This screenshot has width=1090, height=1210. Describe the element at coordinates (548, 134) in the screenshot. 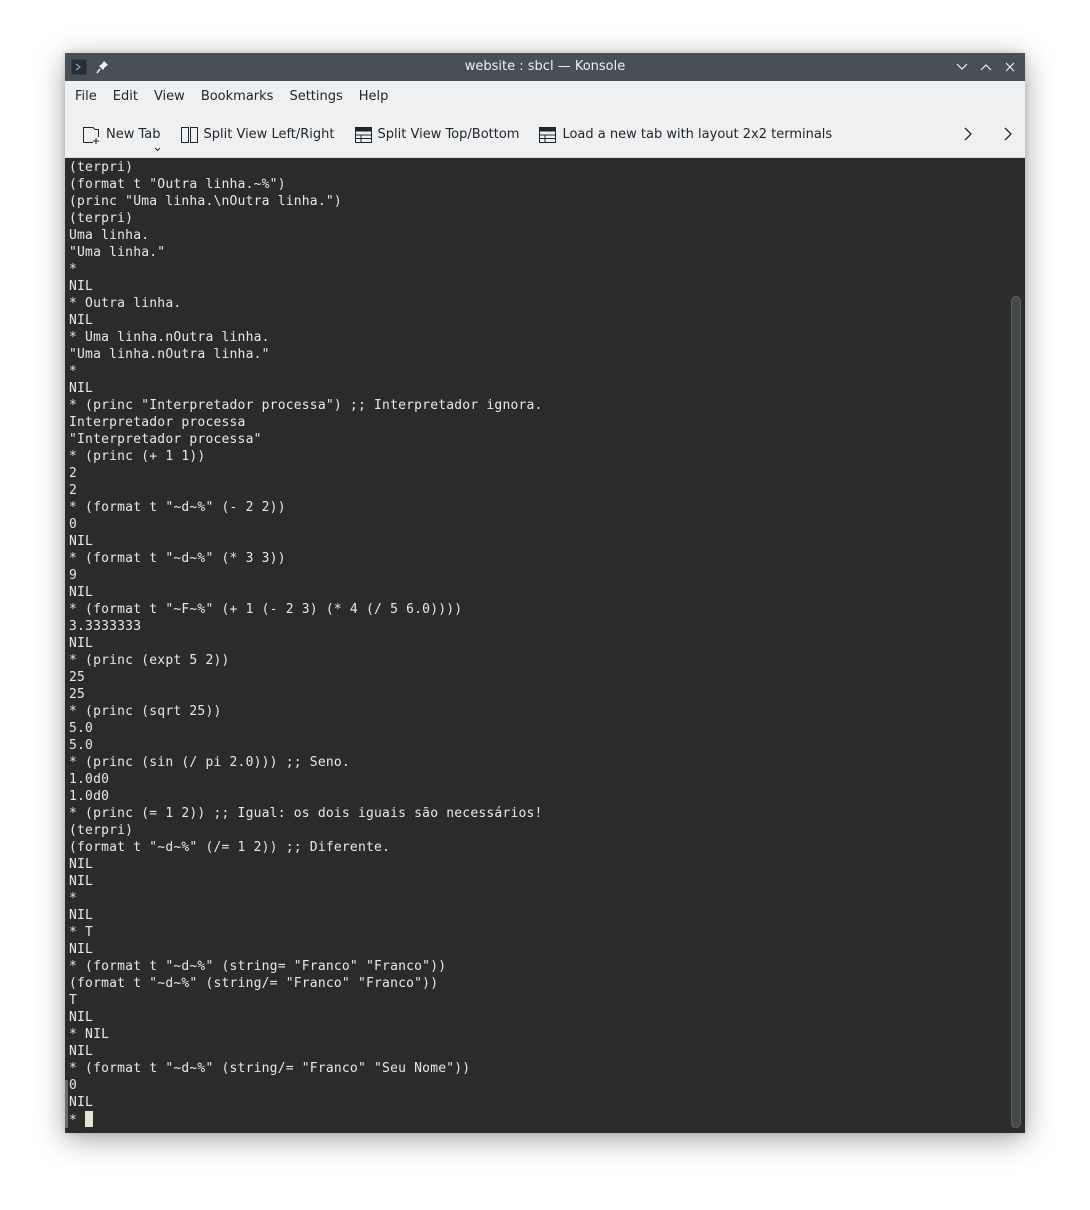

I see `layout-icon` at that location.